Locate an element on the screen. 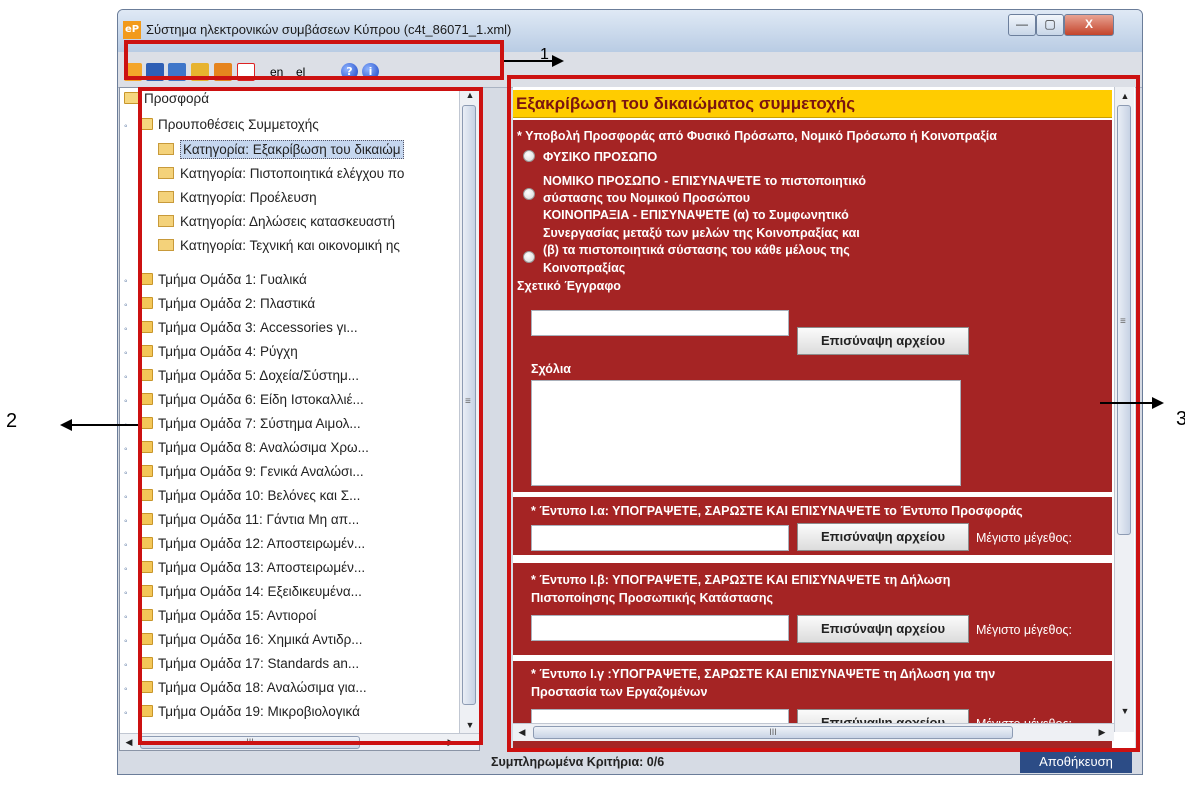 Image resolution: width=1185 pixels, height=785 pixels. arrow-2-head-icon is located at coordinates (66, 425).